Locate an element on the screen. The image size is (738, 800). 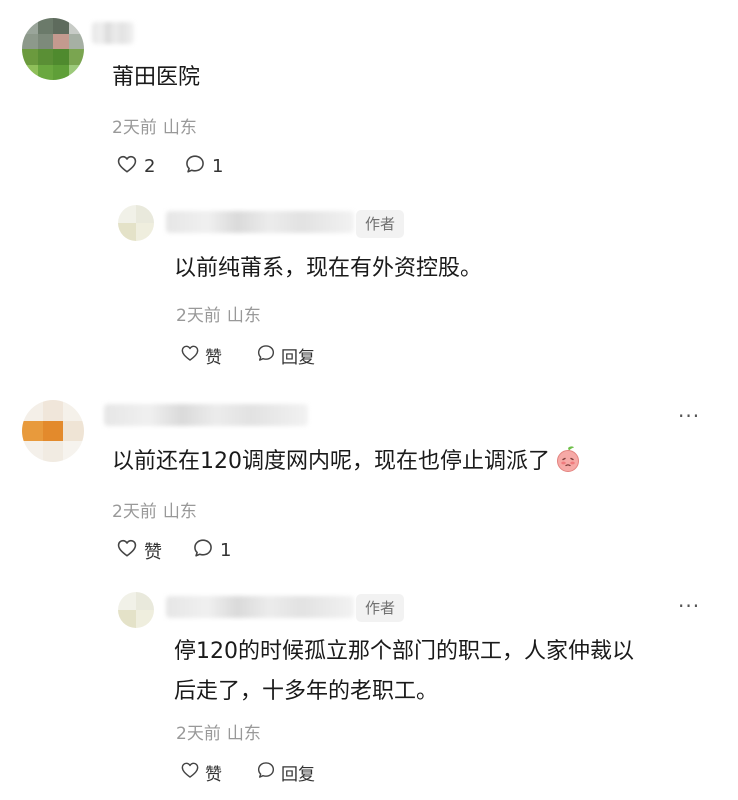
comment-text: 以前还在120调度网内呢，现在也停止调派了 is located at coordinates (347, 464).